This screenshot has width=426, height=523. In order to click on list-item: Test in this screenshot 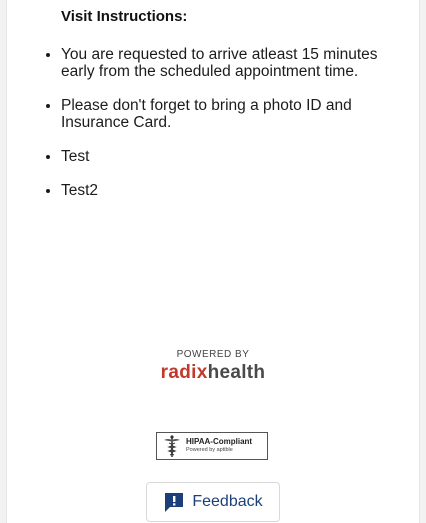, I will do `click(231, 156)`.